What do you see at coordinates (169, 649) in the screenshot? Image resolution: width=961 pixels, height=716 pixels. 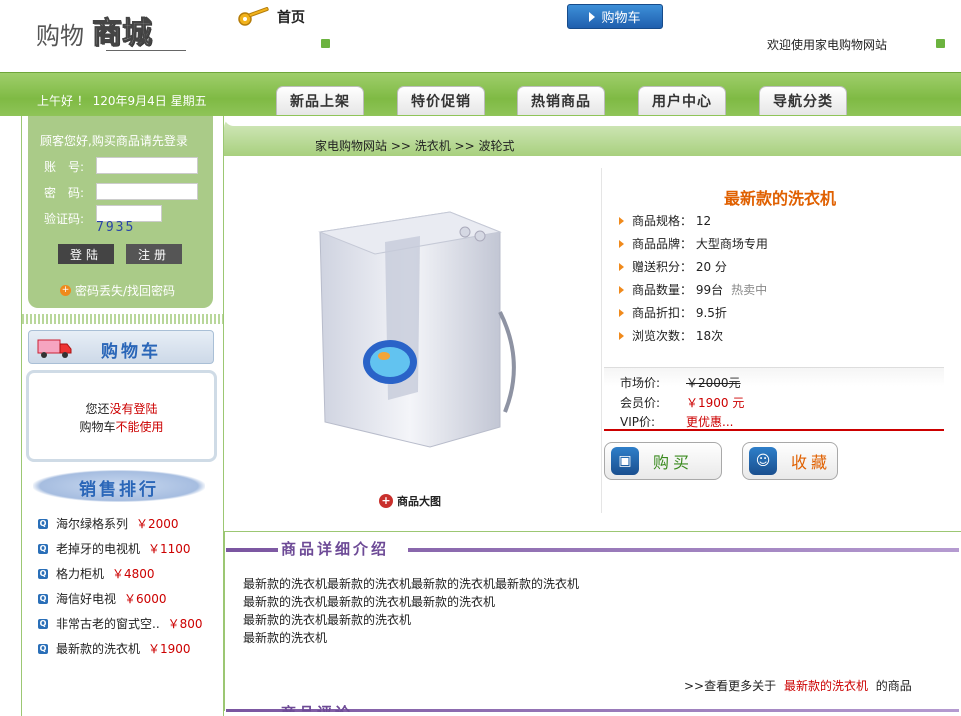 I see `ranking-item-price: ￥1900` at bounding box center [169, 649].